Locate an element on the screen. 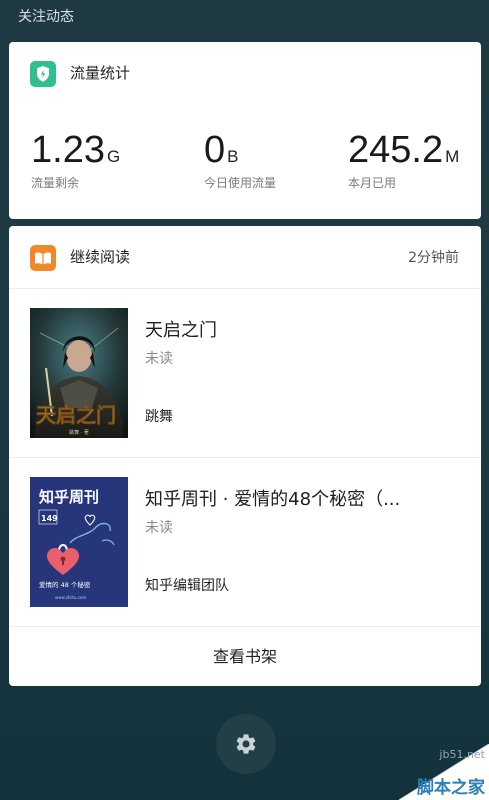 The image size is (489, 800). stat-value: 0 is located at coordinates (215, 150).